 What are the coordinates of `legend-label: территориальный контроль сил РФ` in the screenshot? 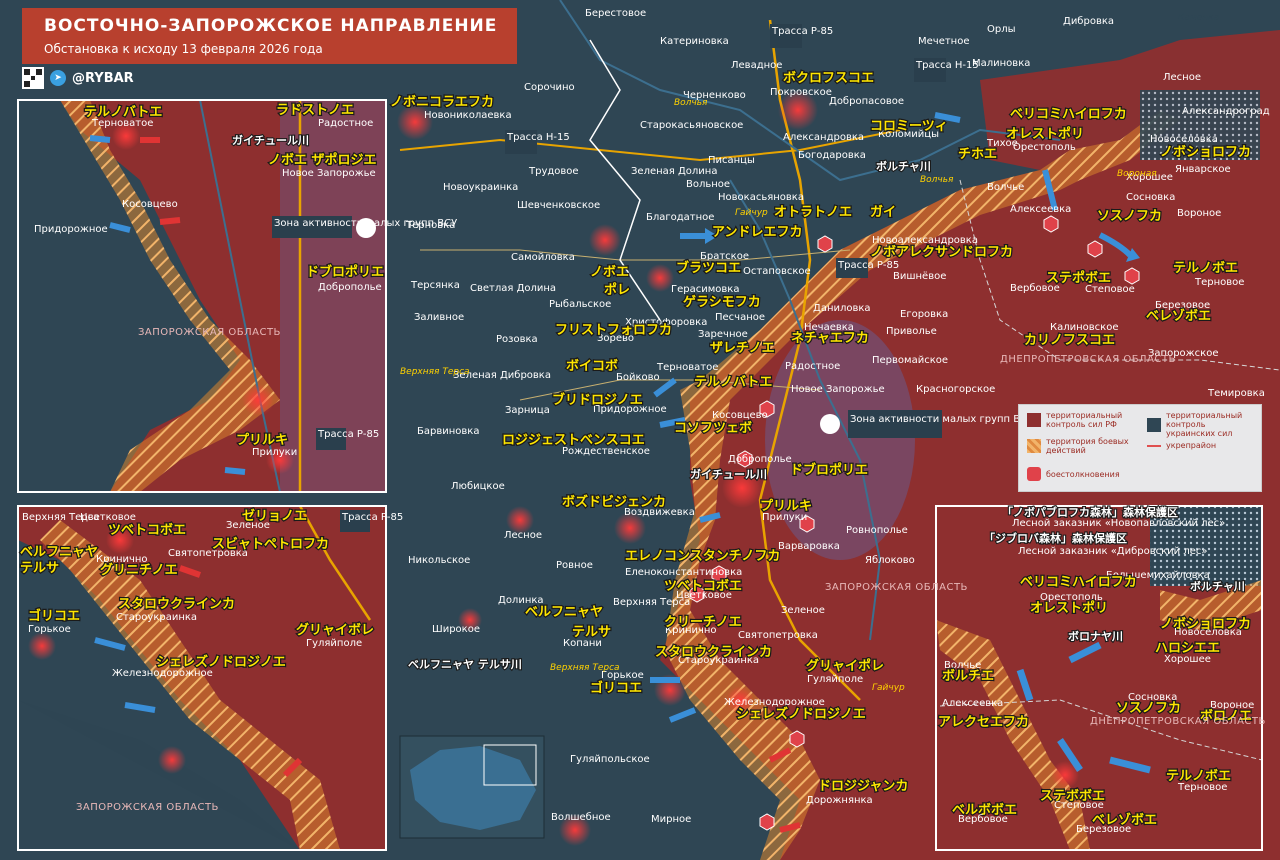 It's located at (1084, 420).